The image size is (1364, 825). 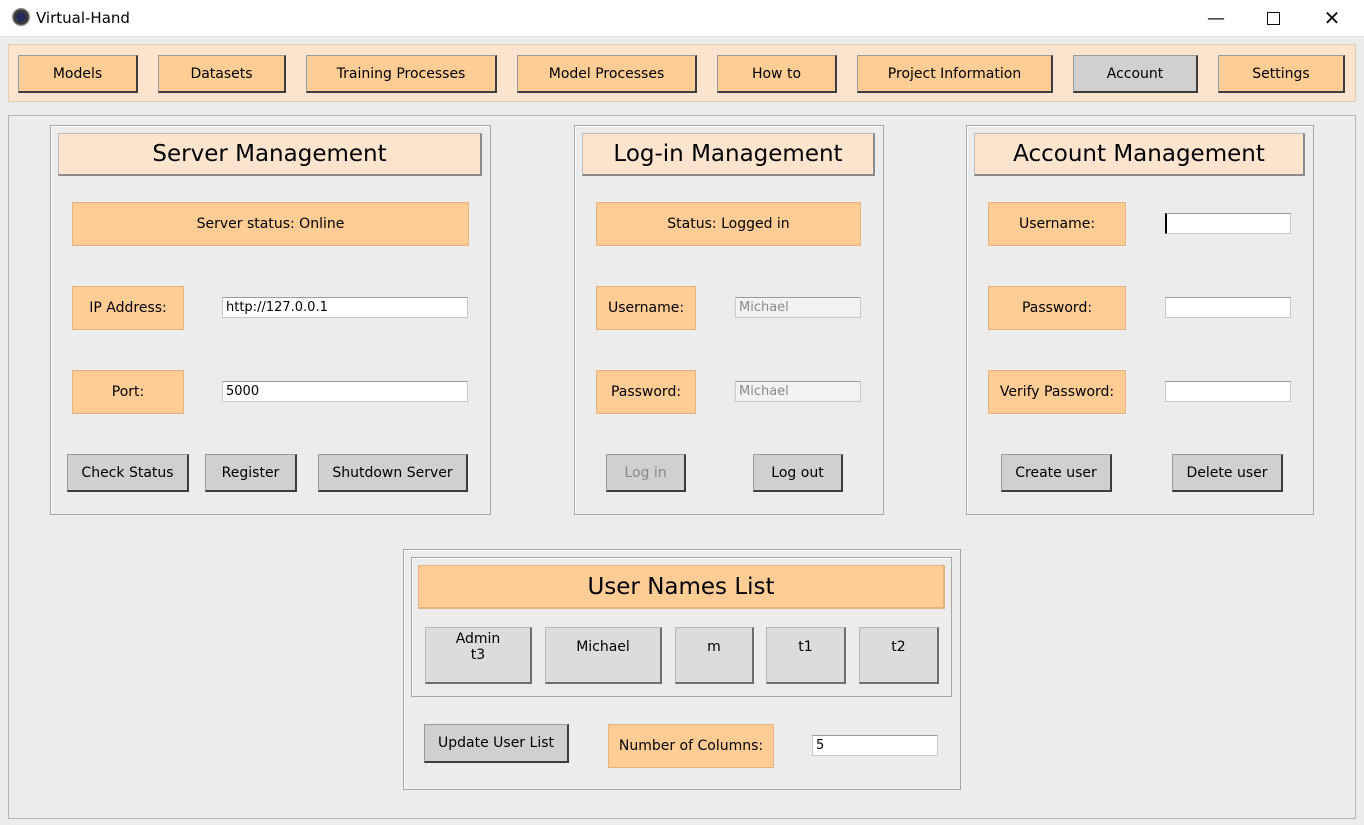 I want to click on log-in-button: Log in, so click(x=646, y=473).